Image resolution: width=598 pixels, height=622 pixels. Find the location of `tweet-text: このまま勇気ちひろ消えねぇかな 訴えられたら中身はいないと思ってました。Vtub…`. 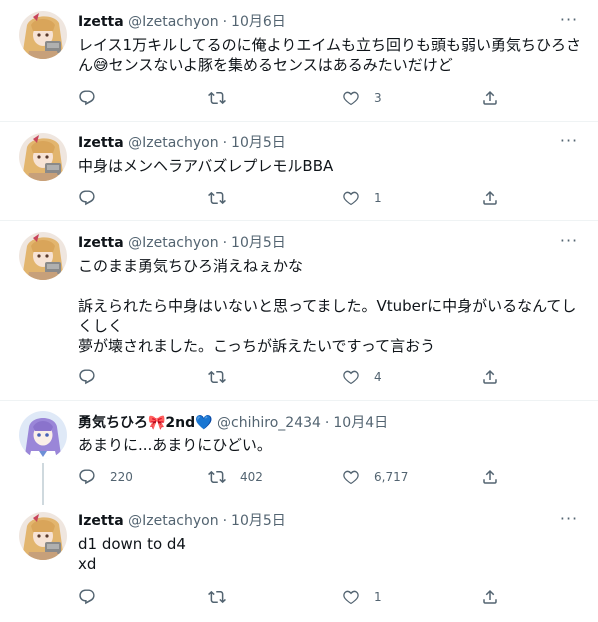

tweet-text: このまま勇気ちひろ消えねぇかな 訴えられたら中身はいないと思ってました。Vtub… is located at coordinates (327, 306).